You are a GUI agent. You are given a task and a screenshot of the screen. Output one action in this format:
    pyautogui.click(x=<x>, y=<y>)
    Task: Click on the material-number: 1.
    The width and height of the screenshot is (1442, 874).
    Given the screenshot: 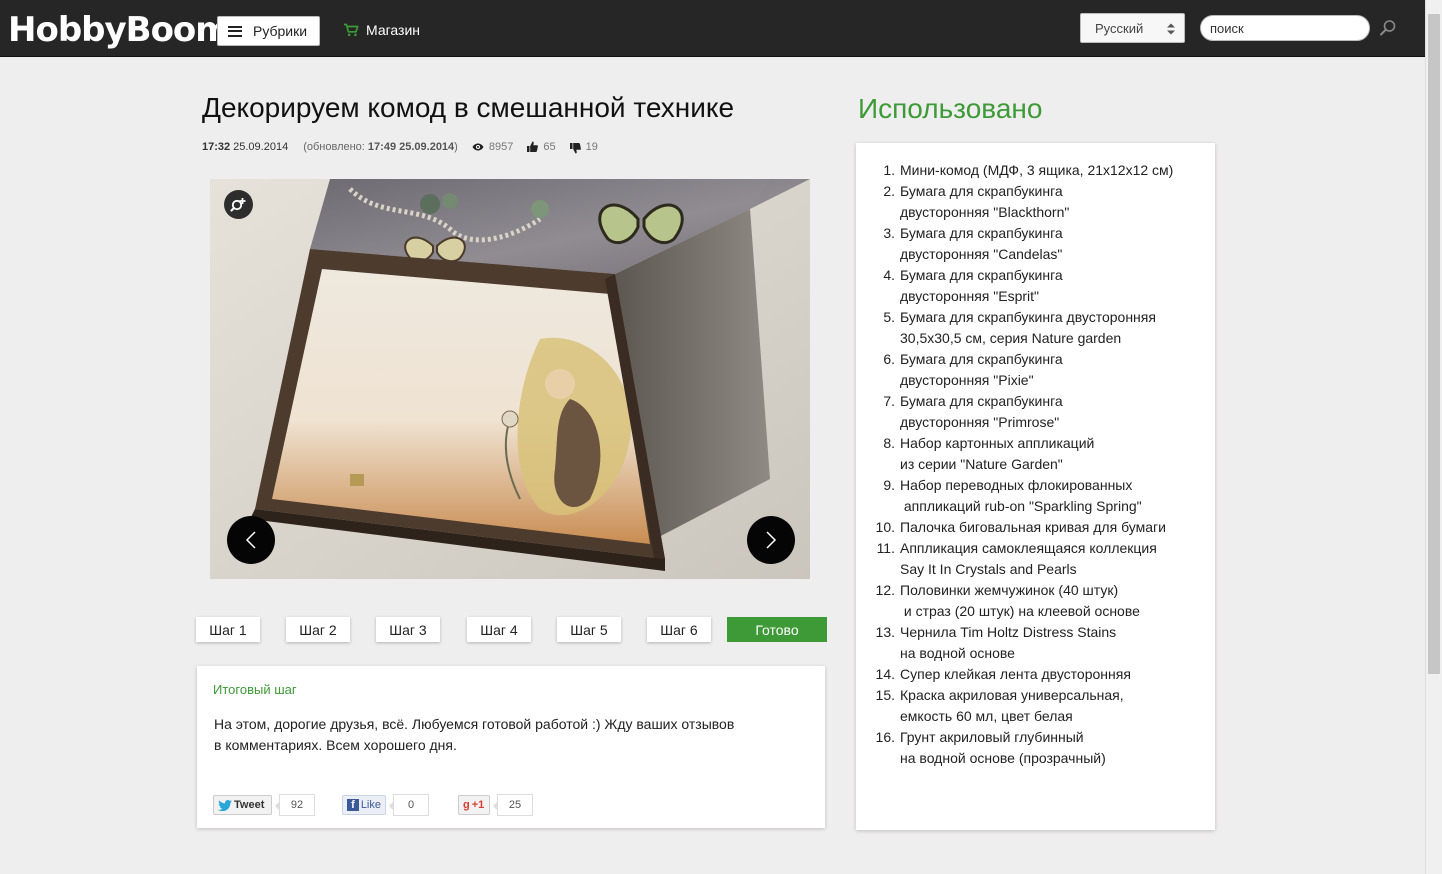 What is the action you would take?
    pyautogui.click(x=889, y=170)
    